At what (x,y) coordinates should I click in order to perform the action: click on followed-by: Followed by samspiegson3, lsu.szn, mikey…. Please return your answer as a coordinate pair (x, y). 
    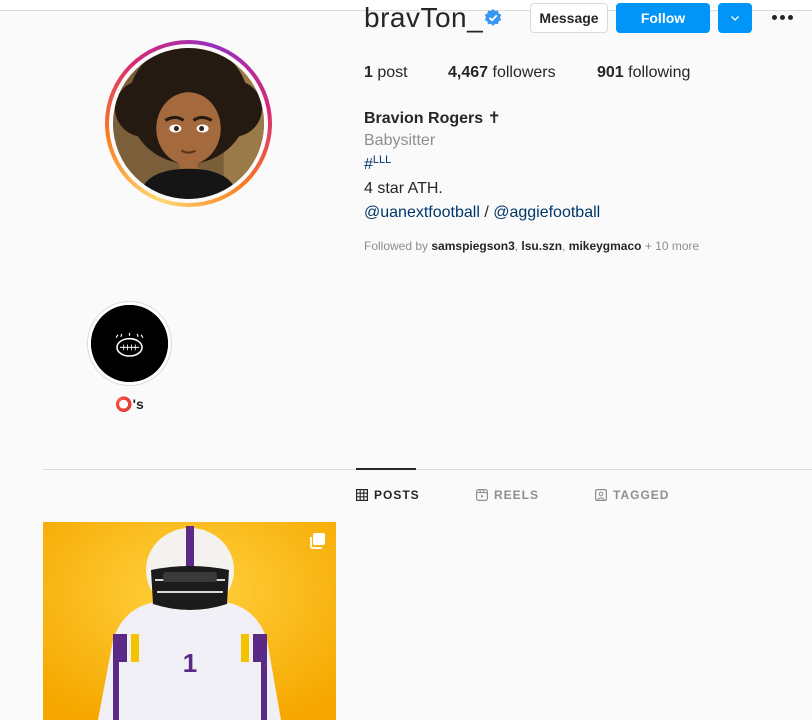
    Looking at the image, I should click on (531, 246).